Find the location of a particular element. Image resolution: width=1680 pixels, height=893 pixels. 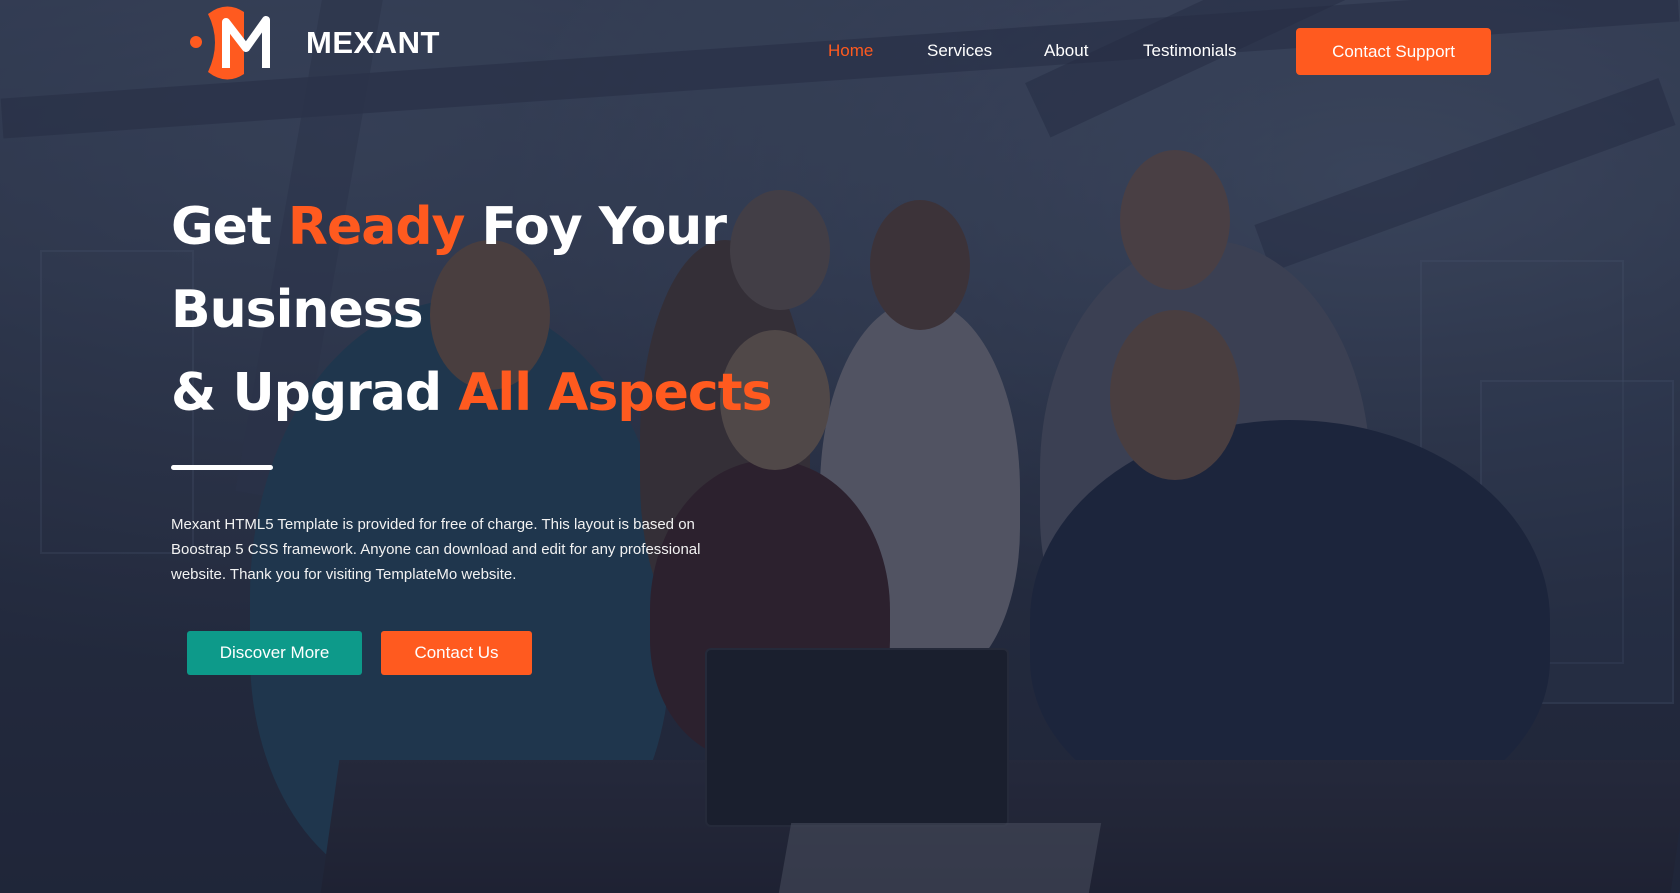

hero-title-accent: All Aspects is located at coordinates (615, 393).